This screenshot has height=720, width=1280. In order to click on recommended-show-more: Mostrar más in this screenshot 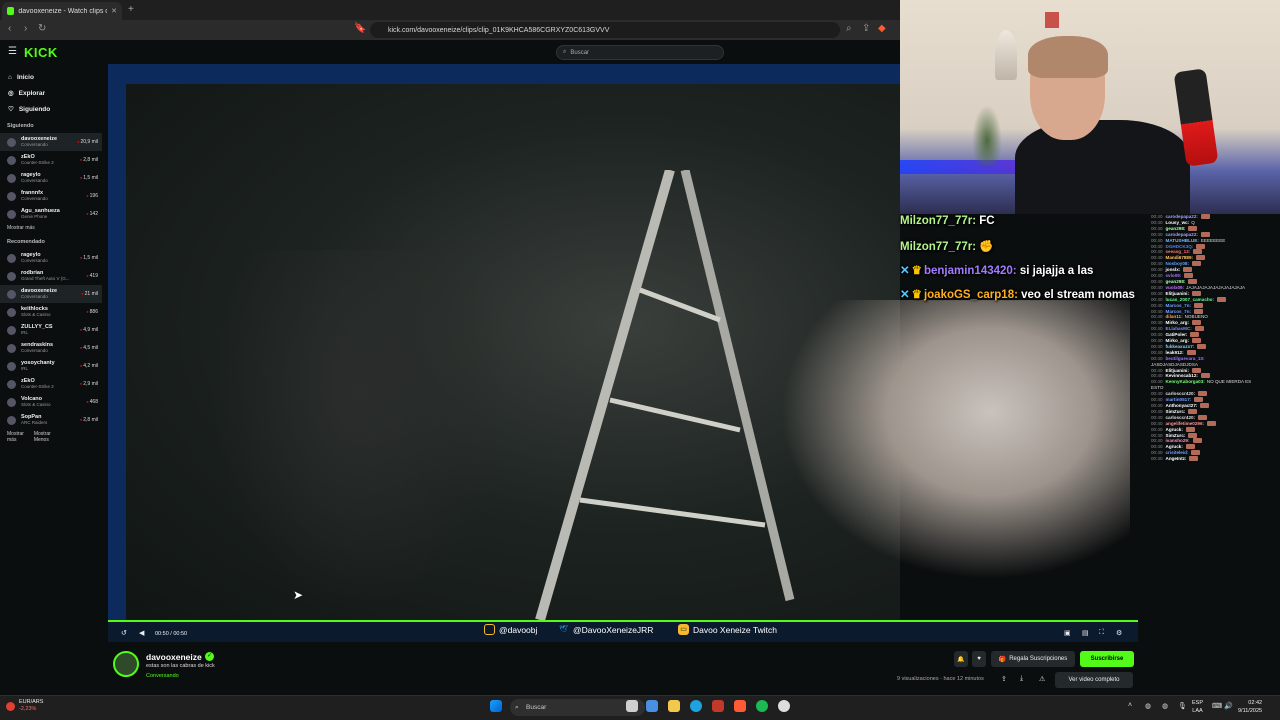, I will do `click(20, 437)`.